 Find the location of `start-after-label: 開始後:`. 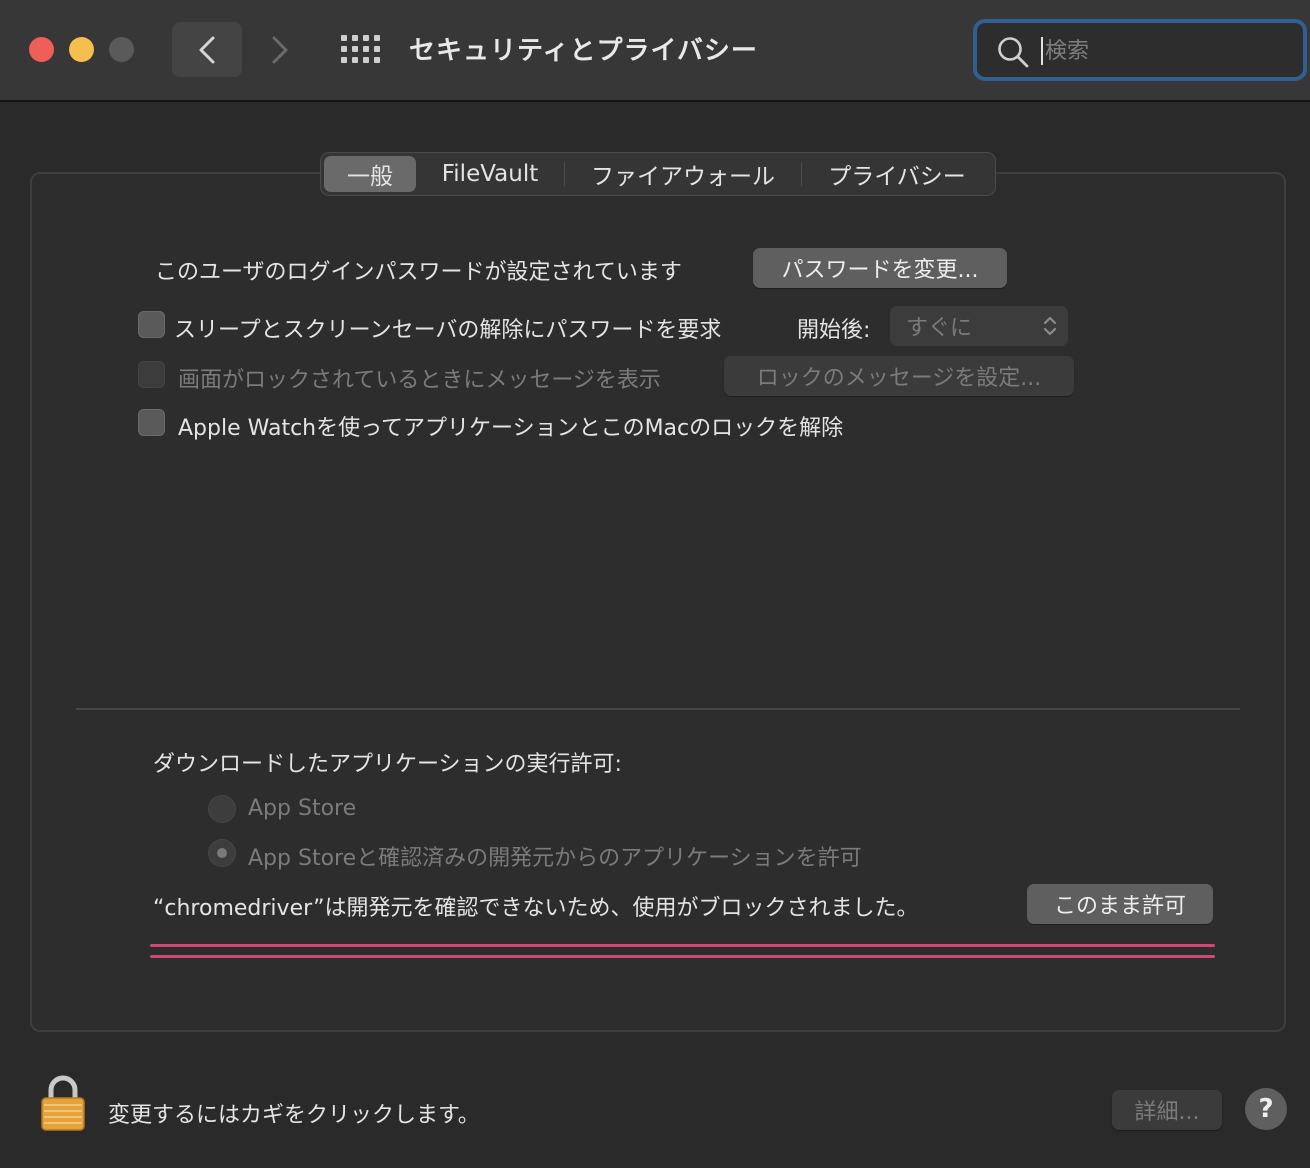

start-after-label: 開始後: is located at coordinates (834, 330).